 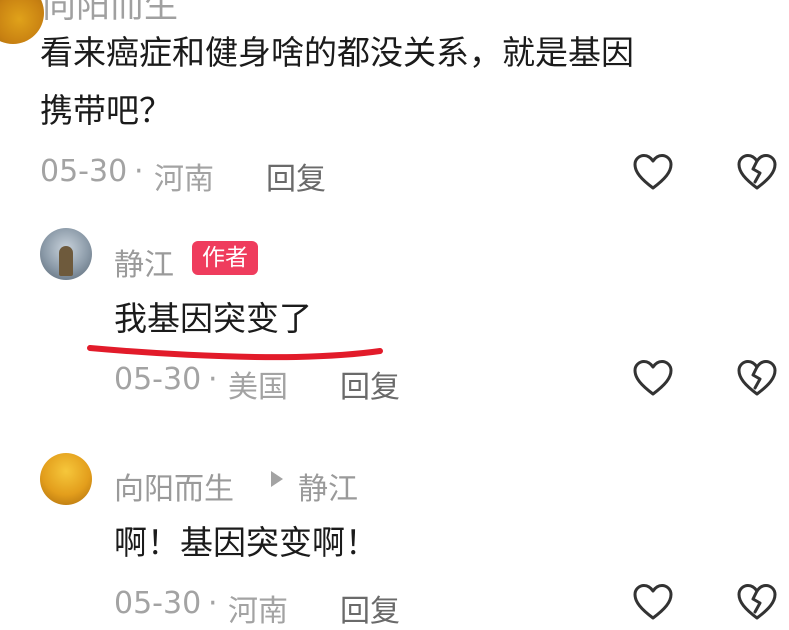 What do you see at coordinates (246, 542) in the screenshot?
I see `reply-text: 啊！基因突变啊！` at bounding box center [246, 542].